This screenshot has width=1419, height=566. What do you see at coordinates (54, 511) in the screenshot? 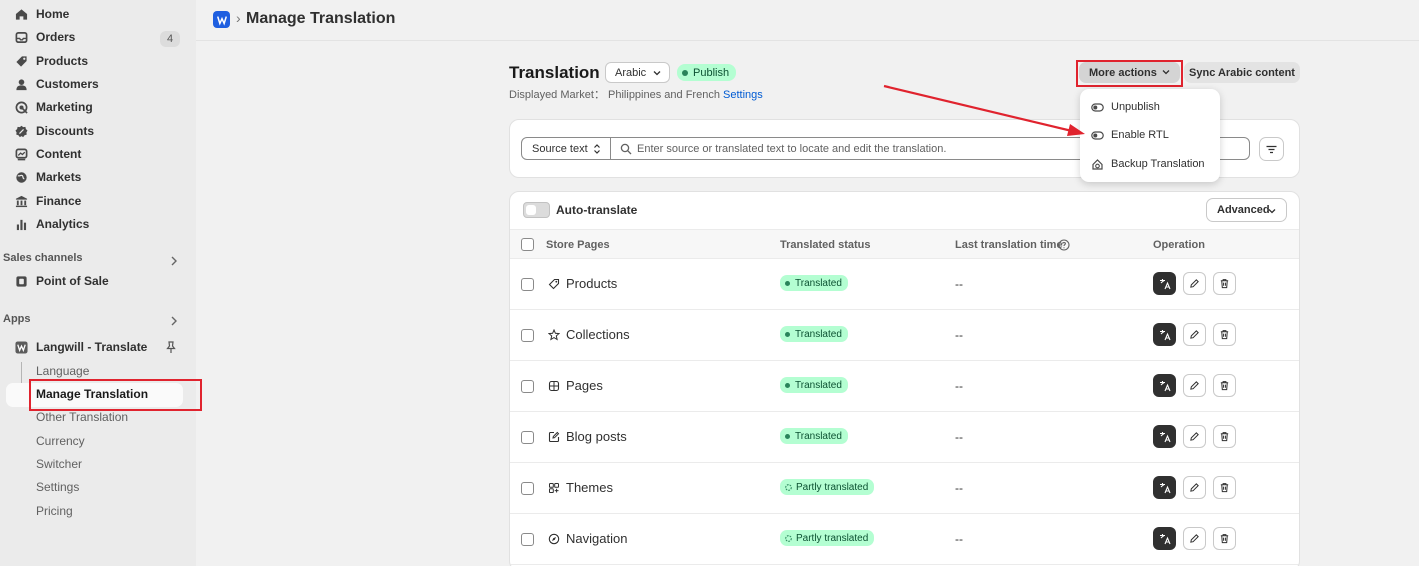
I see `sub-pricing: Pricing` at bounding box center [54, 511].